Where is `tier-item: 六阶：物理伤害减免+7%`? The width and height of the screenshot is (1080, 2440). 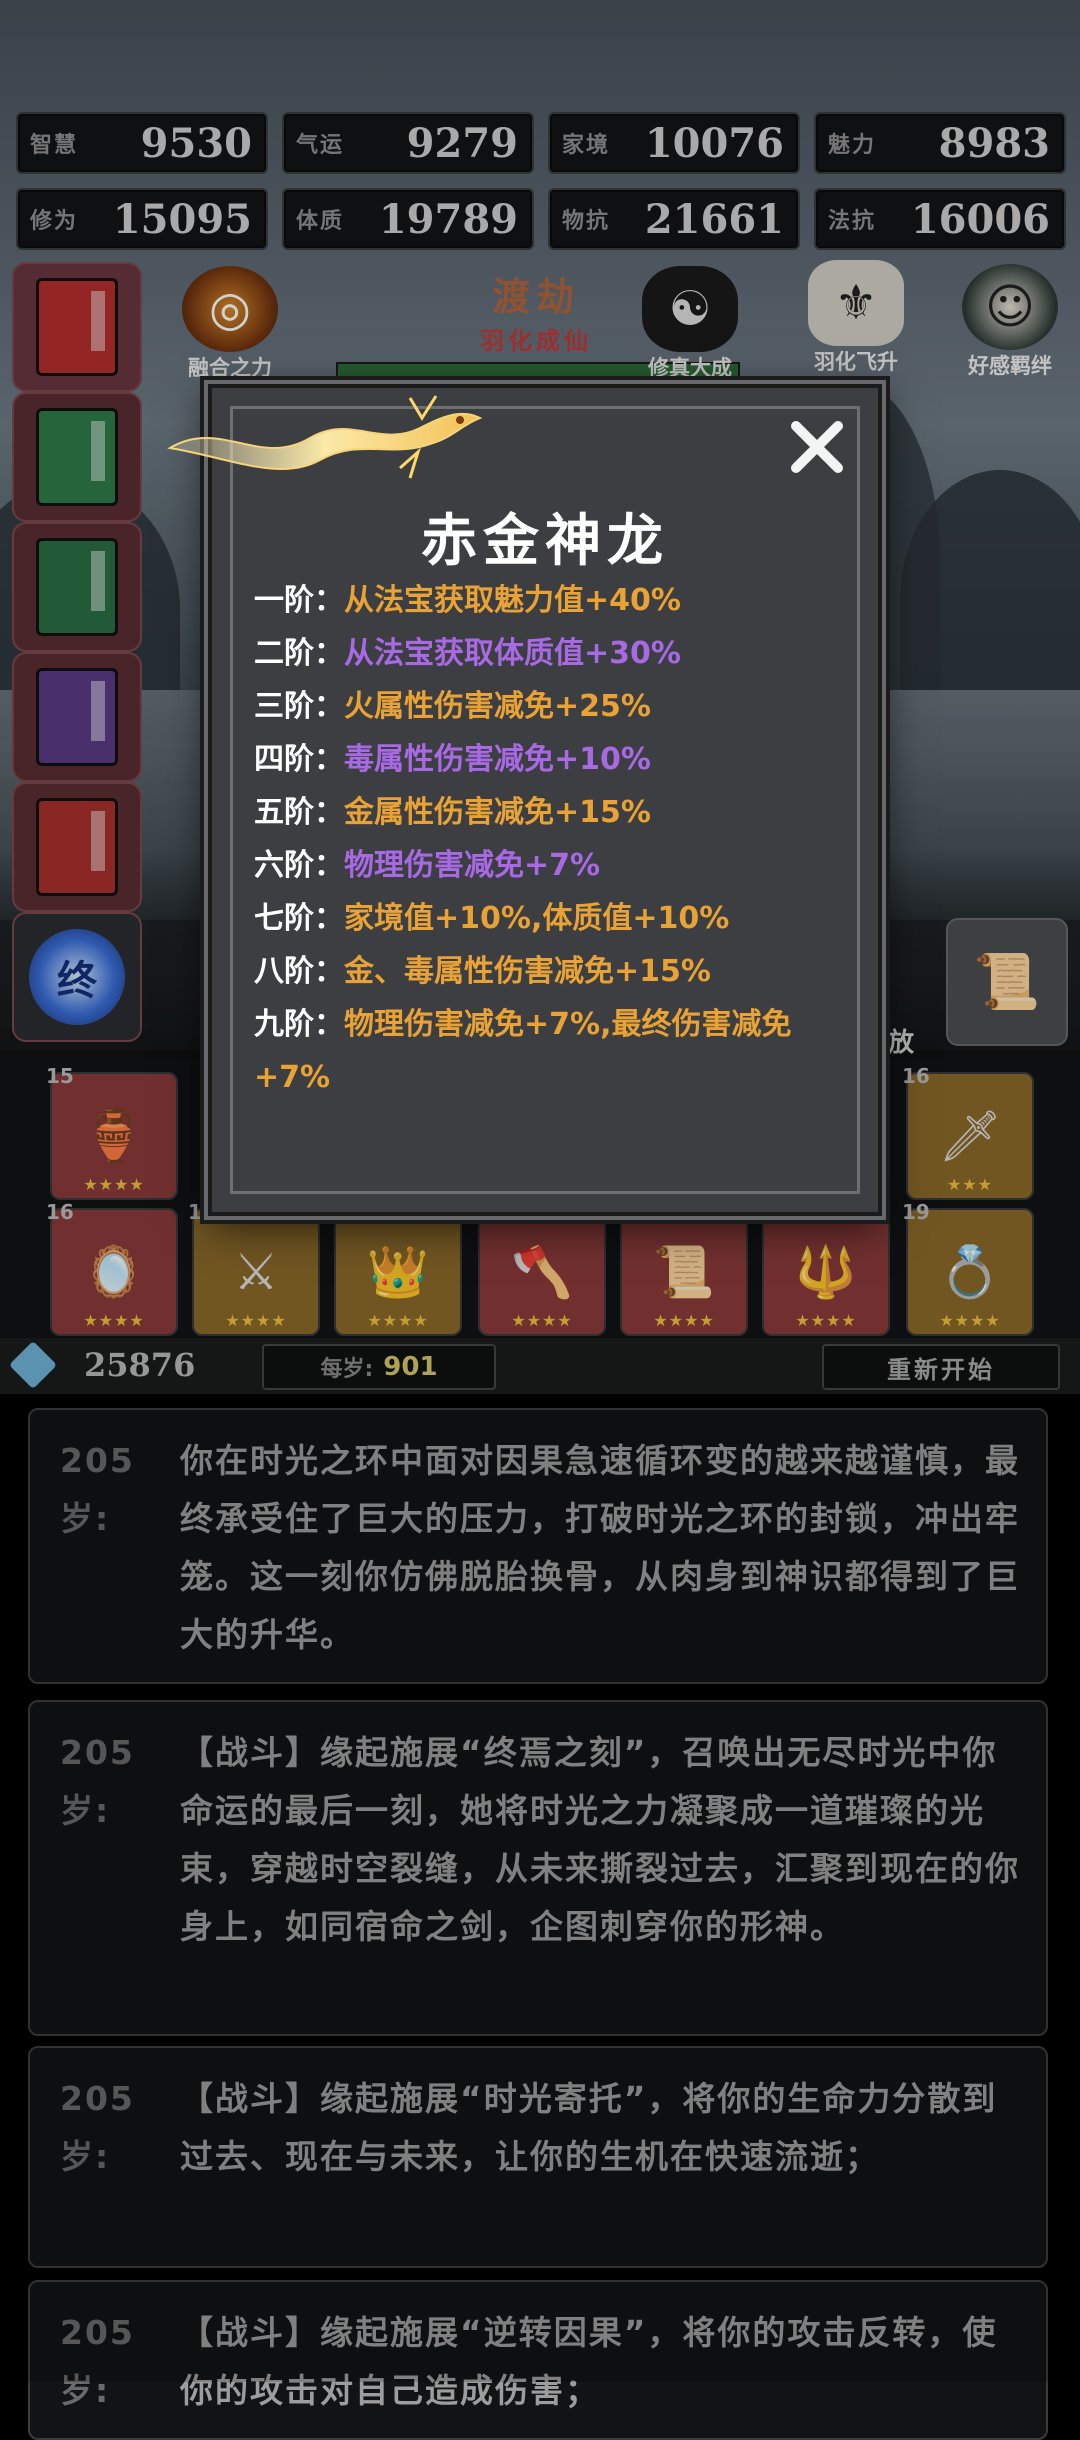 tier-item: 六阶：物理伤害减免+7% is located at coordinates (427, 865).